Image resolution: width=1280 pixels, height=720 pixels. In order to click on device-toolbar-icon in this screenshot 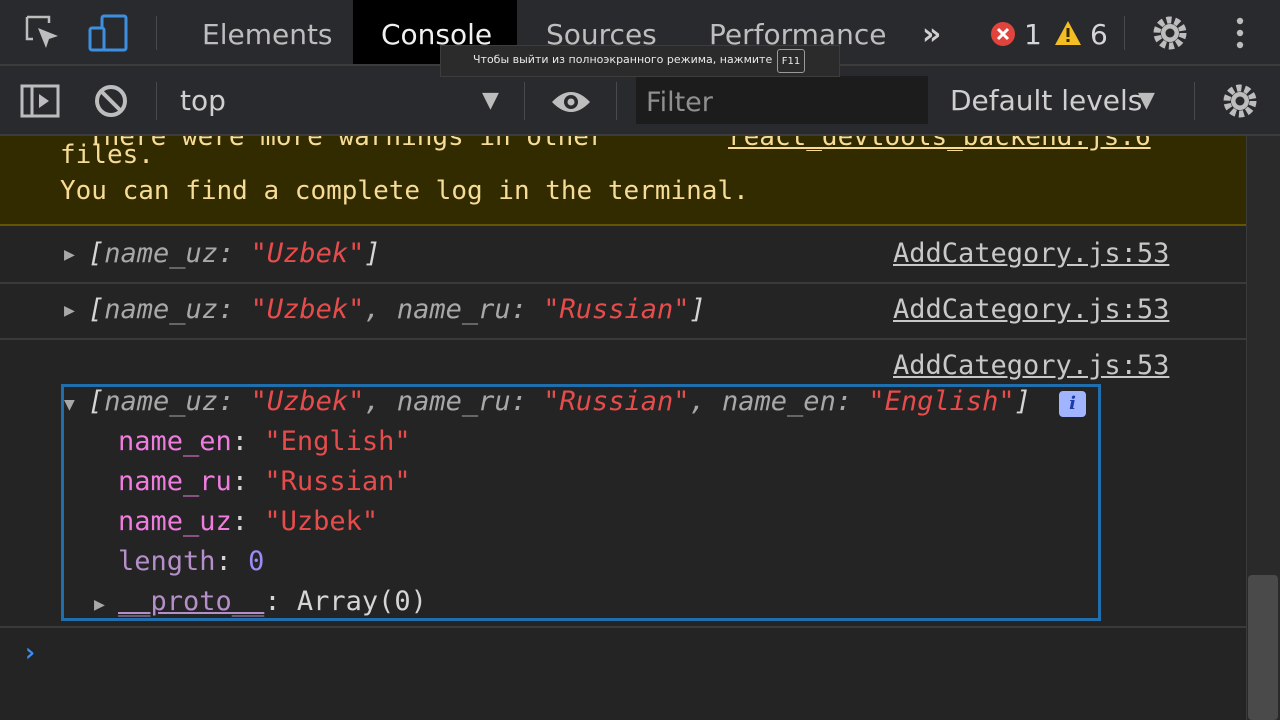, I will do `click(109, 34)`.